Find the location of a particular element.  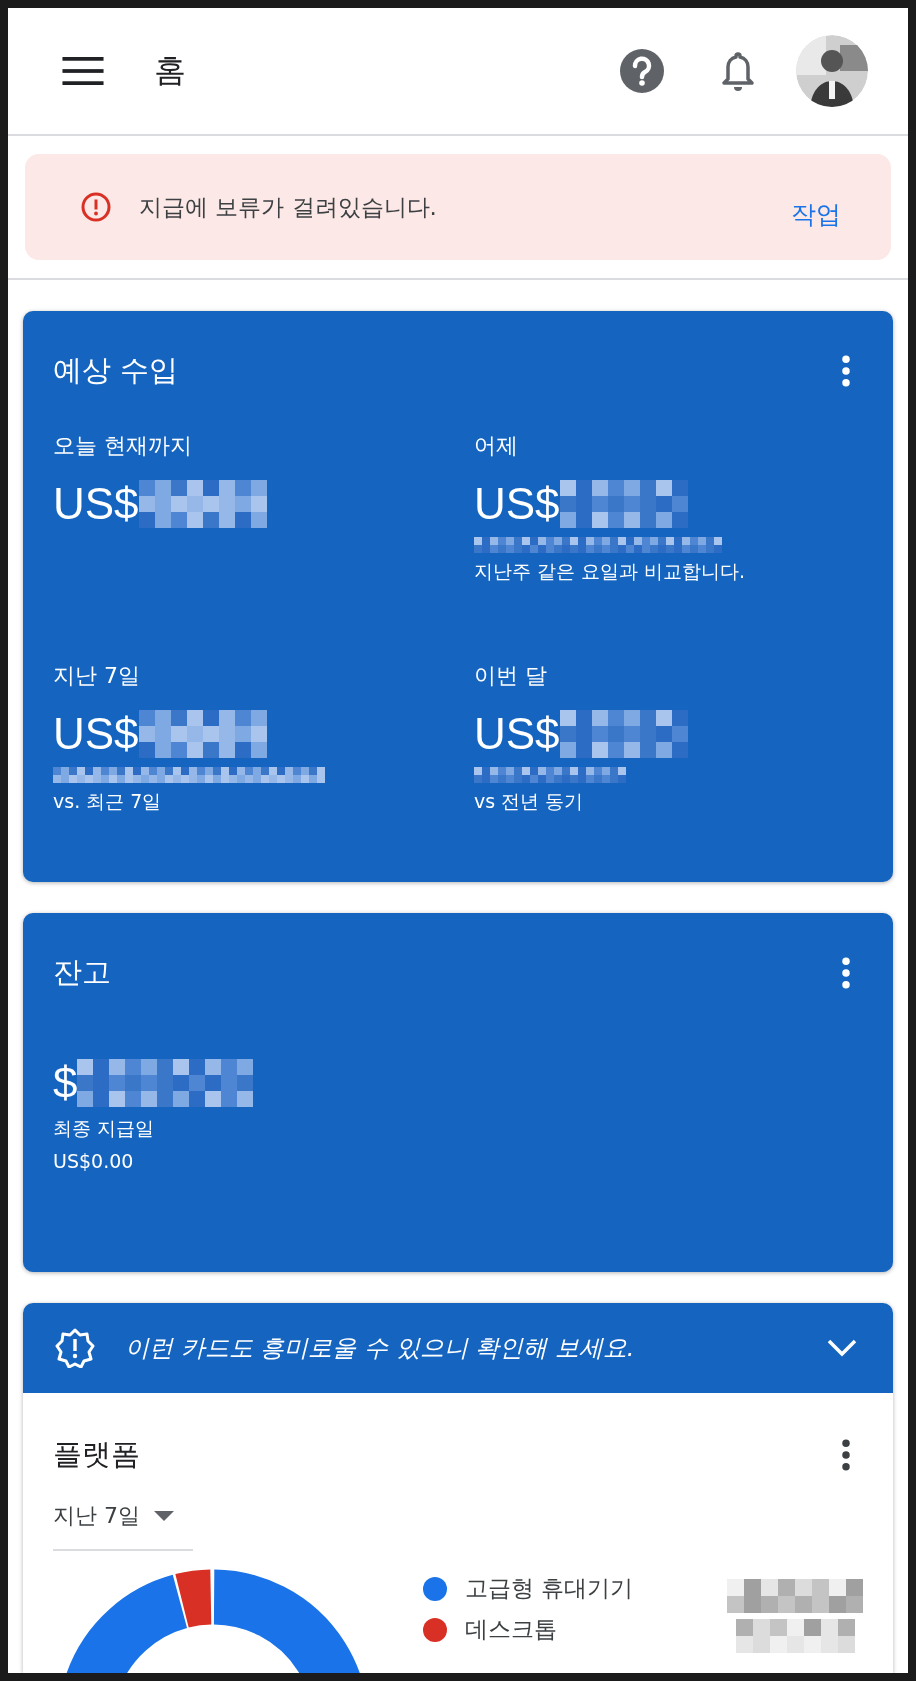

avatar is located at coordinates (832, 71).